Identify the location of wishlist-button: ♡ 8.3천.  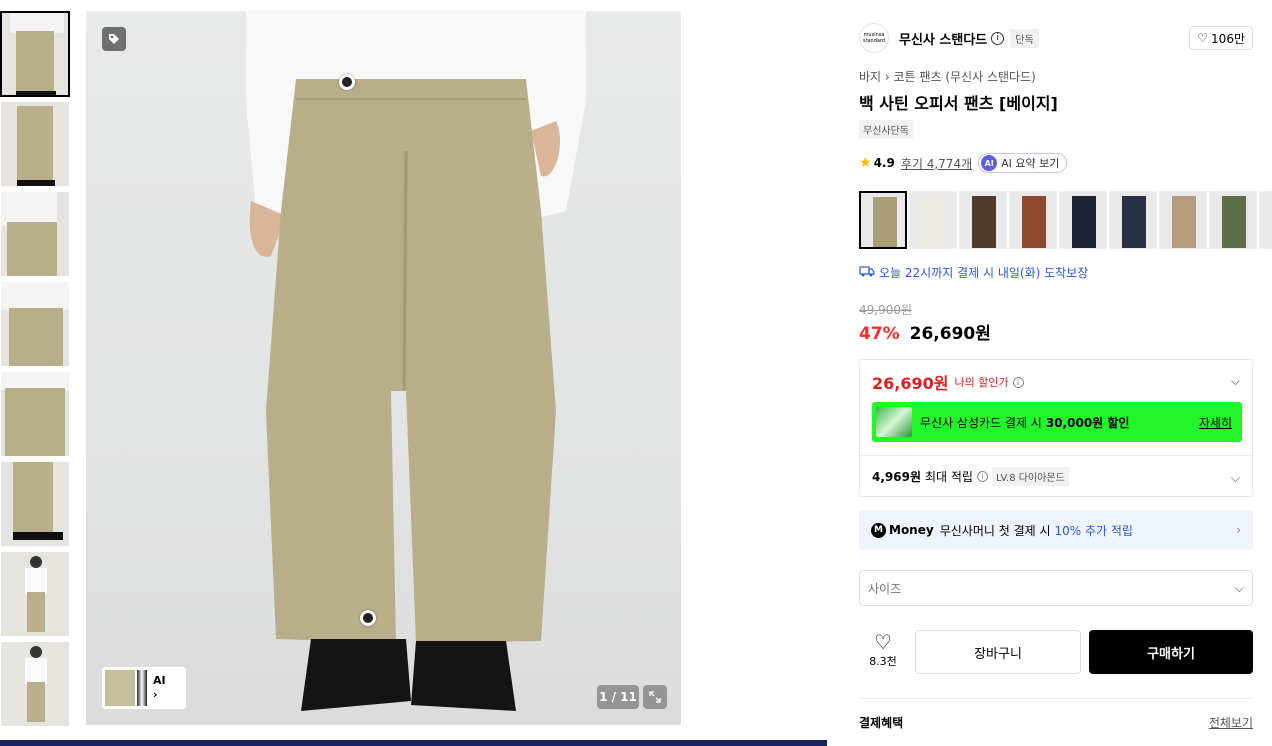
(883, 653).